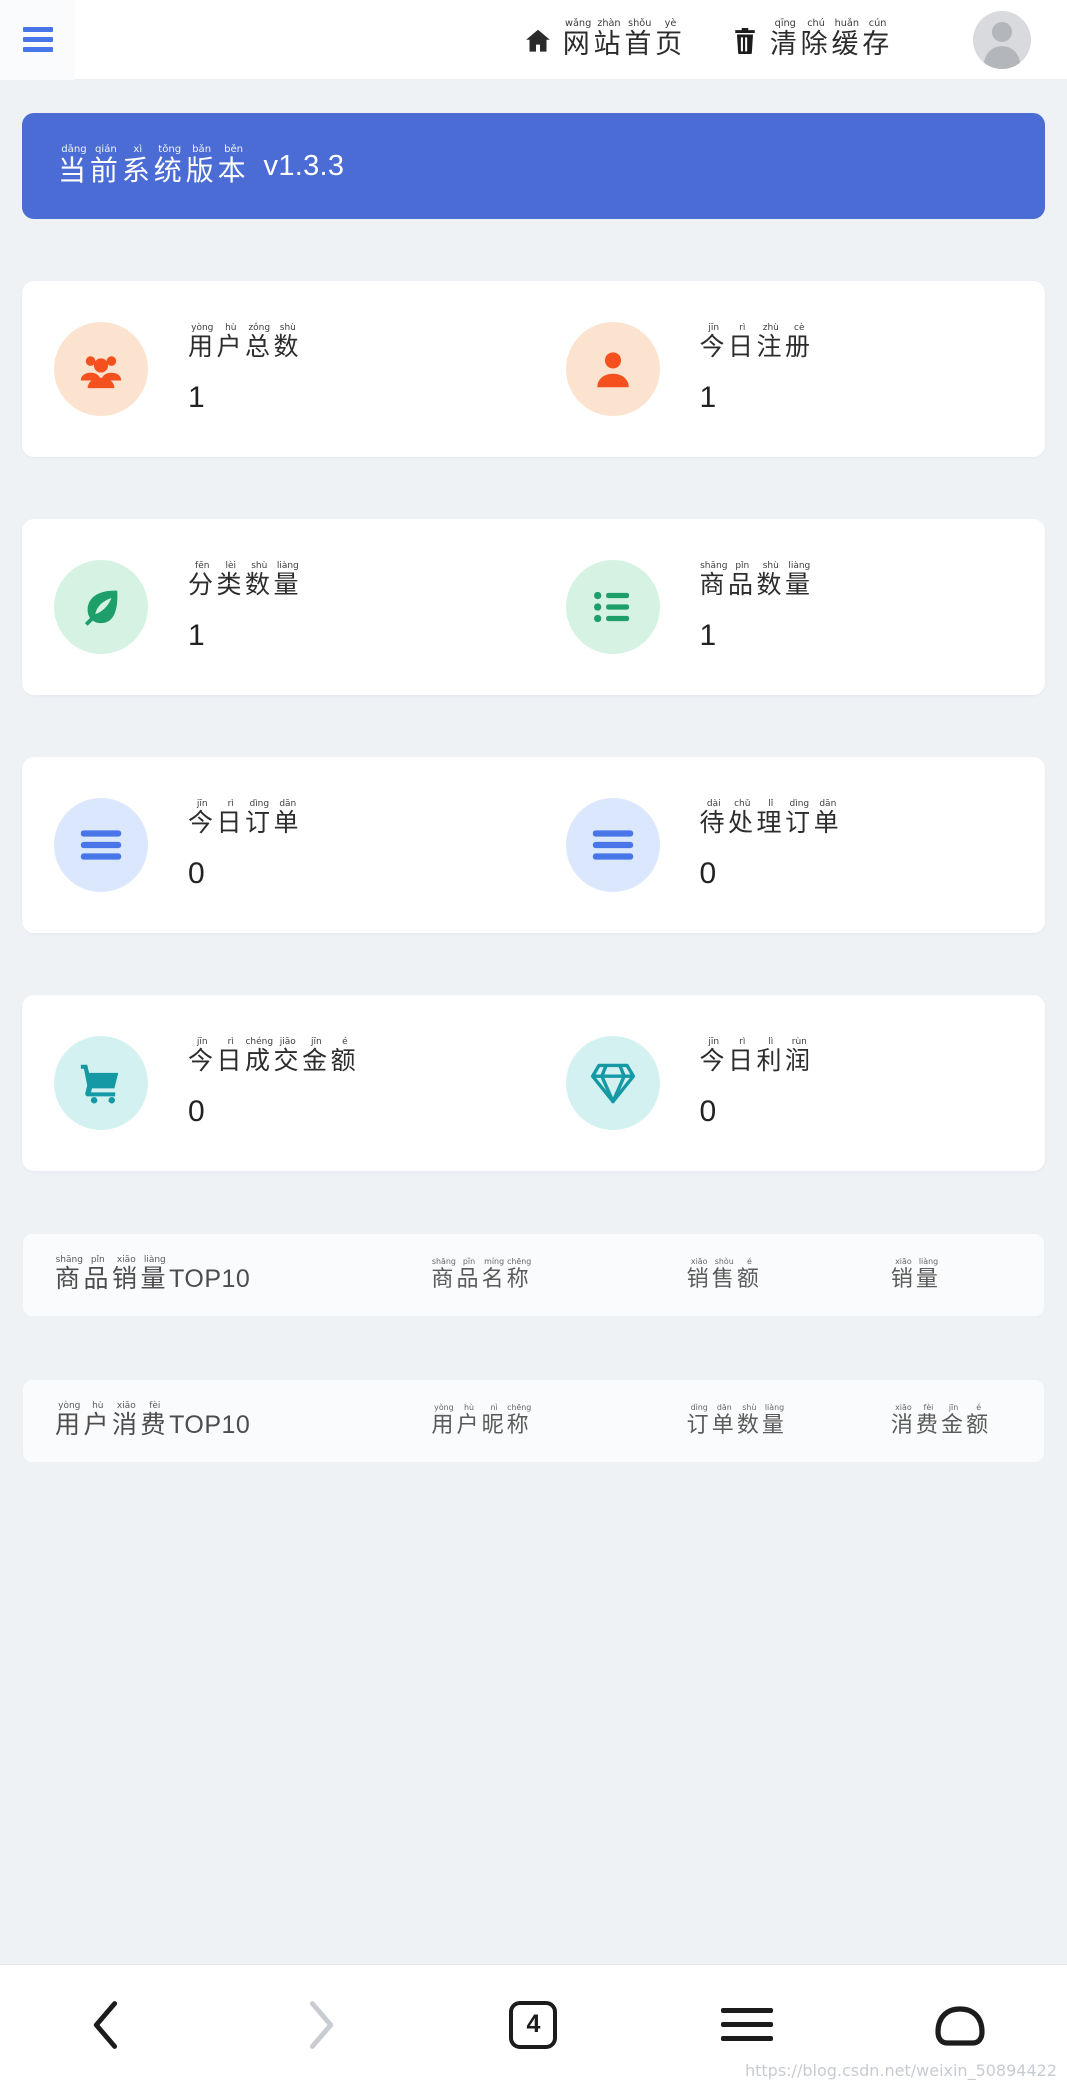 The height and width of the screenshot is (2084, 1067). Describe the element at coordinates (757, 369) in the screenshot. I see `stat-text: 今jīn日rì注zhù册cè 1` at that location.